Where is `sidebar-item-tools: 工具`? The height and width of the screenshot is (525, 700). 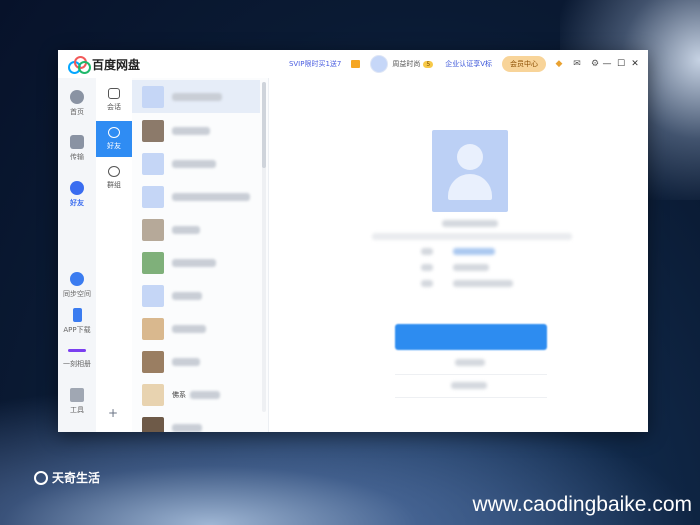
sidebar-item-tools: 工具 is located at coordinates (77, 401).